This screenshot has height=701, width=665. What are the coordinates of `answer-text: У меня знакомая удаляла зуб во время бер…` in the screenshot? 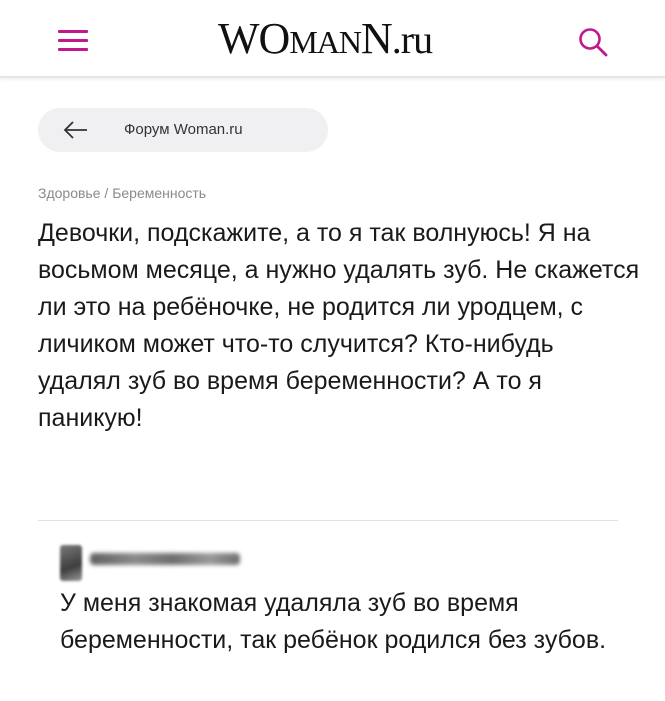 It's located at (333, 621).